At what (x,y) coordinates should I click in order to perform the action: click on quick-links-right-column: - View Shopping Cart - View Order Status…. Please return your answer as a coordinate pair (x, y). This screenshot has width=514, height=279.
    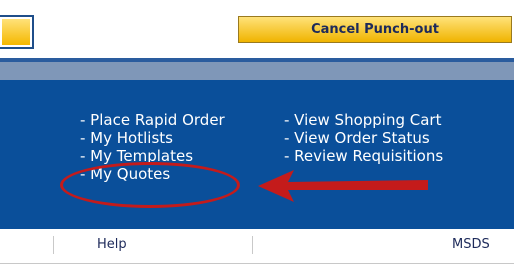
    Looking at the image, I should click on (363, 138).